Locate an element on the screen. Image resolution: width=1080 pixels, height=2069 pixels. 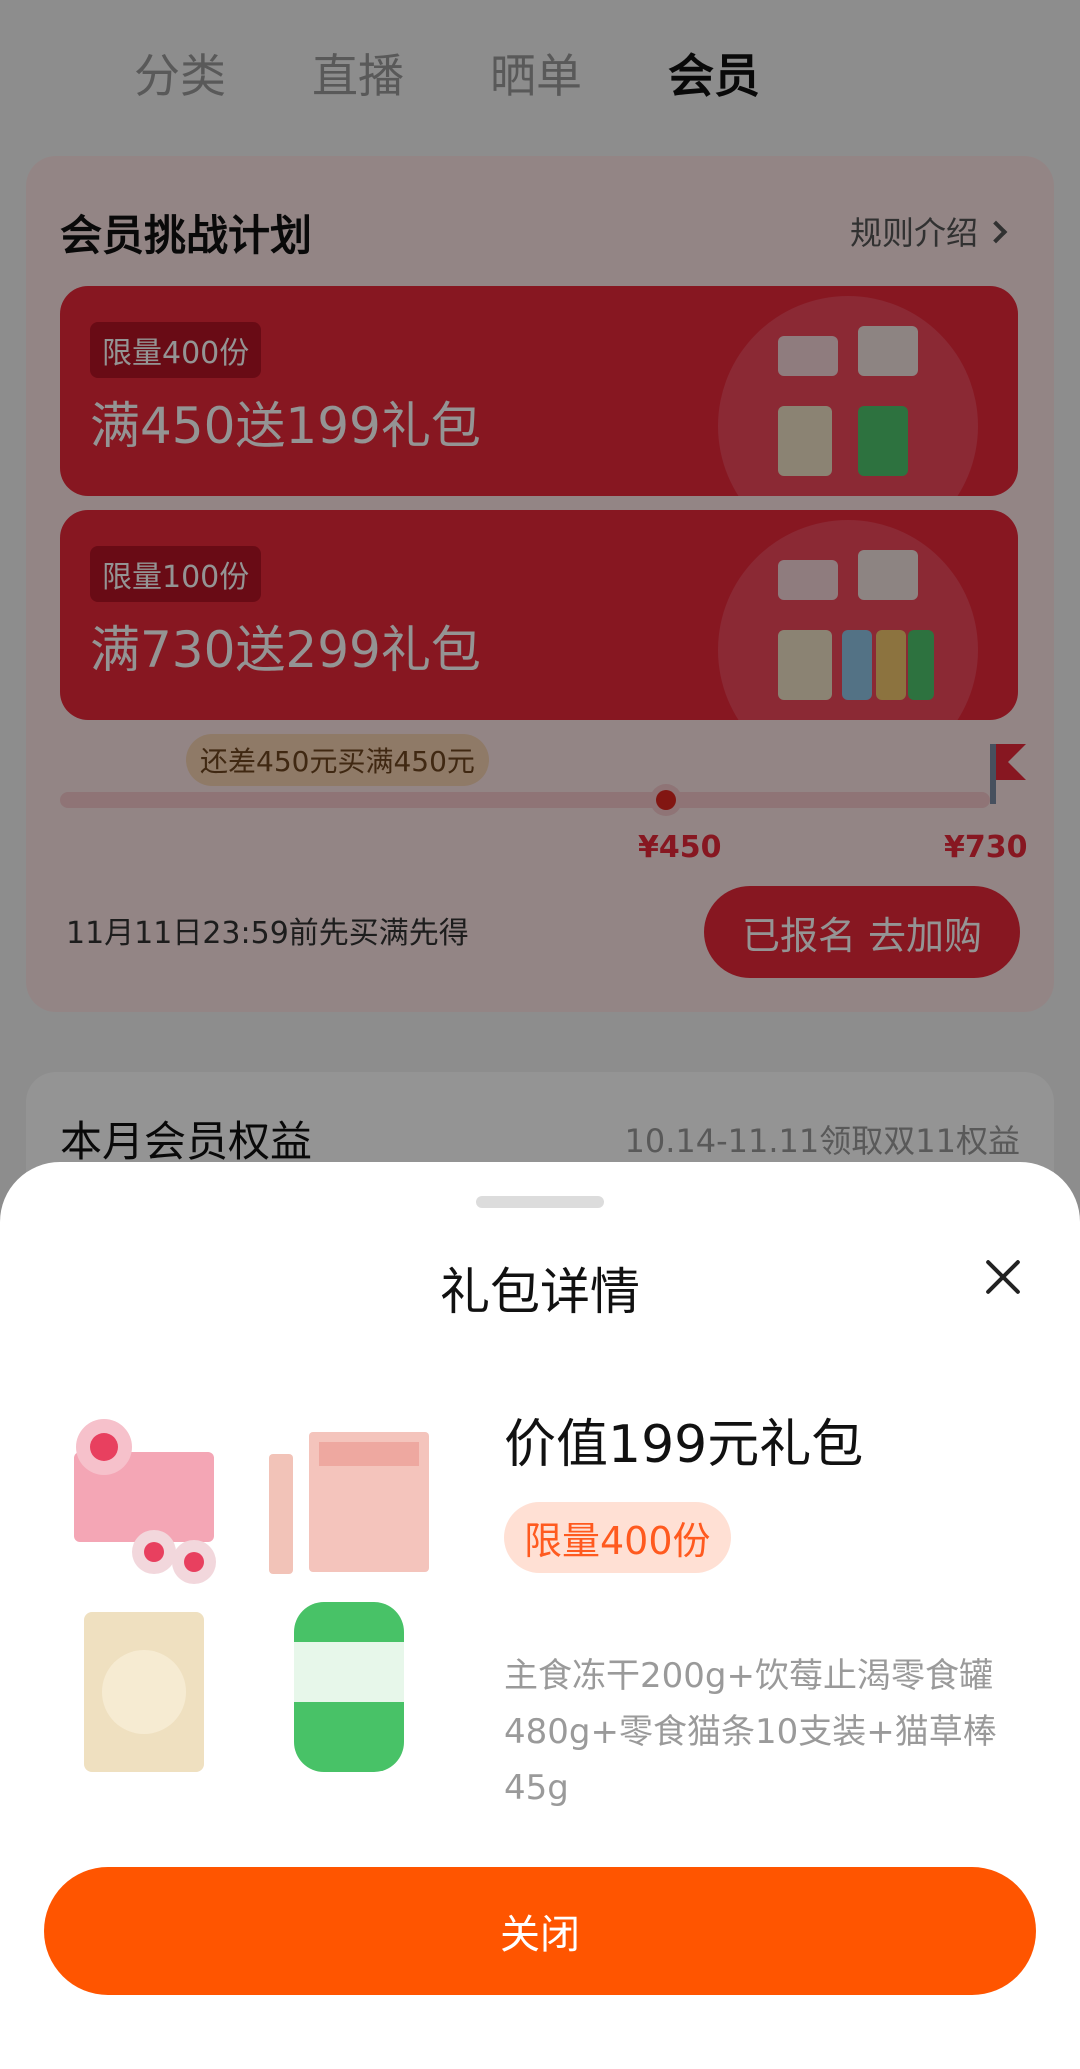
limit-badge: 限量400份 is located at coordinates (617, 1537).